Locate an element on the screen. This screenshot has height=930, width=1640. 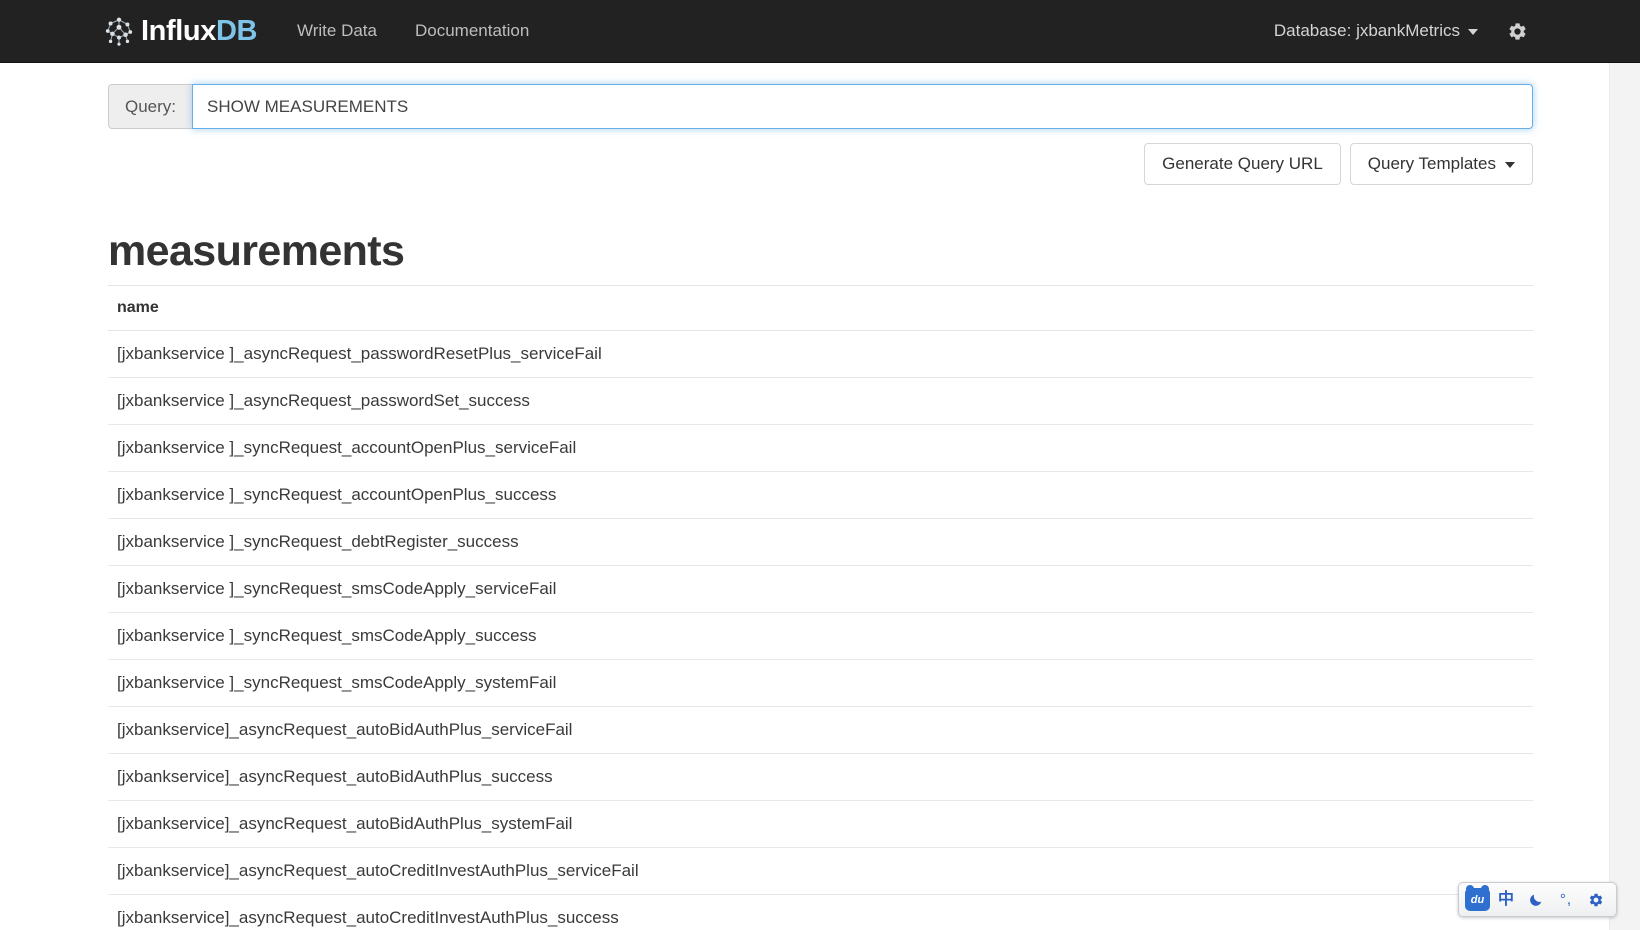
database-selector-dropdown: Database: jxbankMetrics is located at coordinates (1376, 31).